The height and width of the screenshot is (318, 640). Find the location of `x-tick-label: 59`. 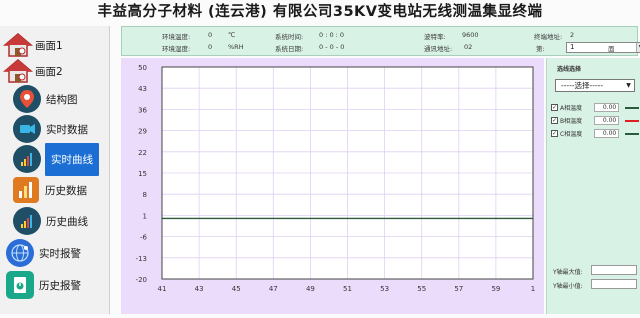

x-tick-label: 59 is located at coordinates (495, 289).